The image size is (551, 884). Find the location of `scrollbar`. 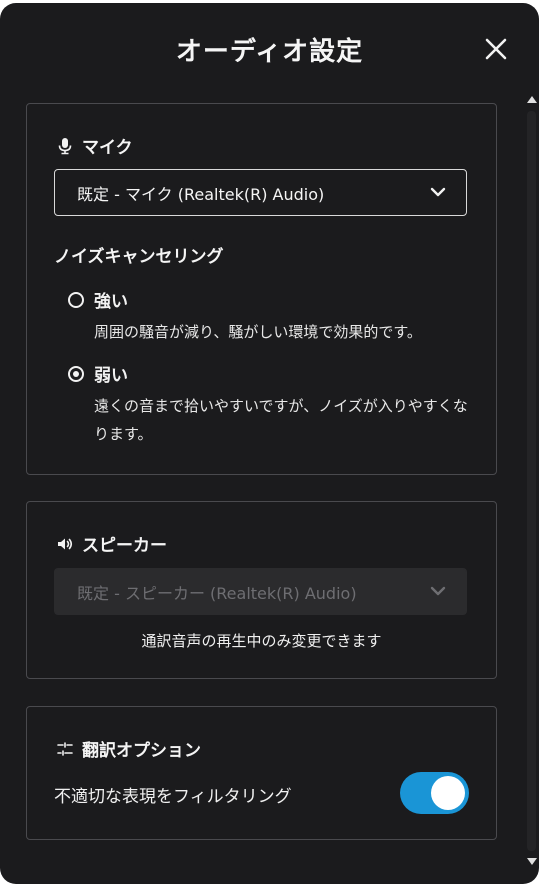

scrollbar is located at coordinates (531, 481).